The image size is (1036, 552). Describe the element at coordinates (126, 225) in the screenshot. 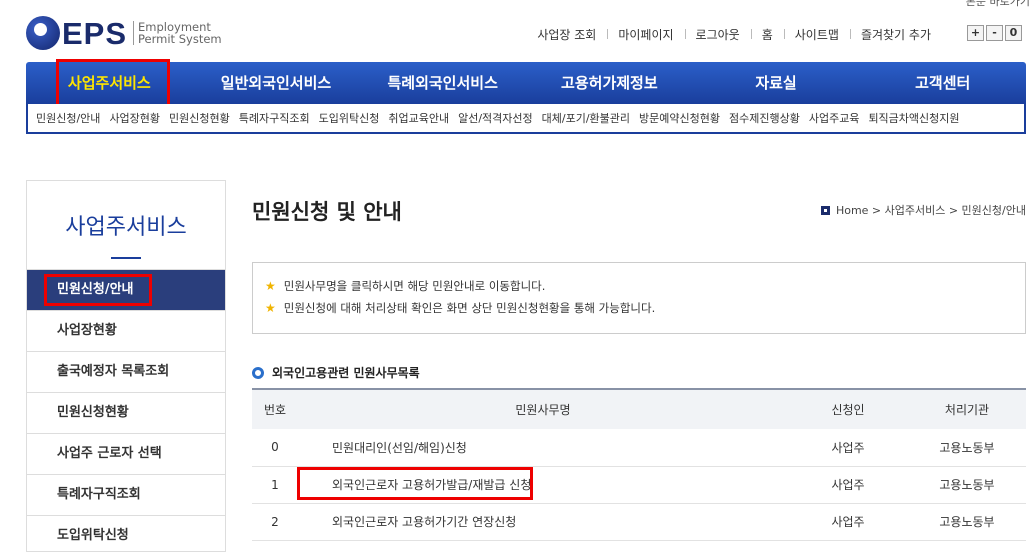

I see `left-nav-title: 사업주서비스` at that location.